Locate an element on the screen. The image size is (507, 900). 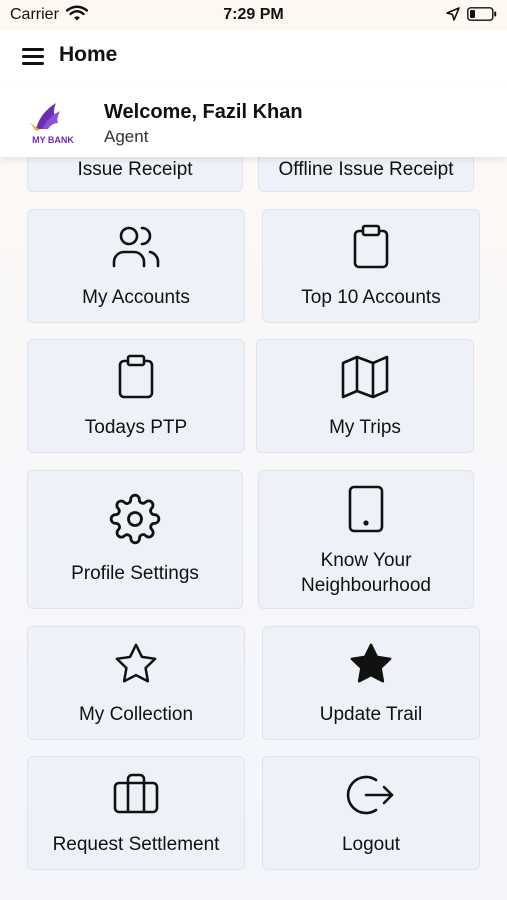
profile-settings-label: Profile Settings is located at coordinates (135, 573).